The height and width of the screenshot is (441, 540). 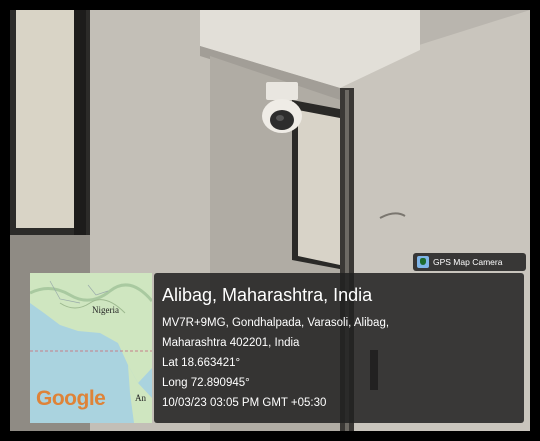 What do you see at coordinates (91, 348) in the screenshot?
I see `map-thumbnail: Nigeria An Google` at bounding box center [91, 348].